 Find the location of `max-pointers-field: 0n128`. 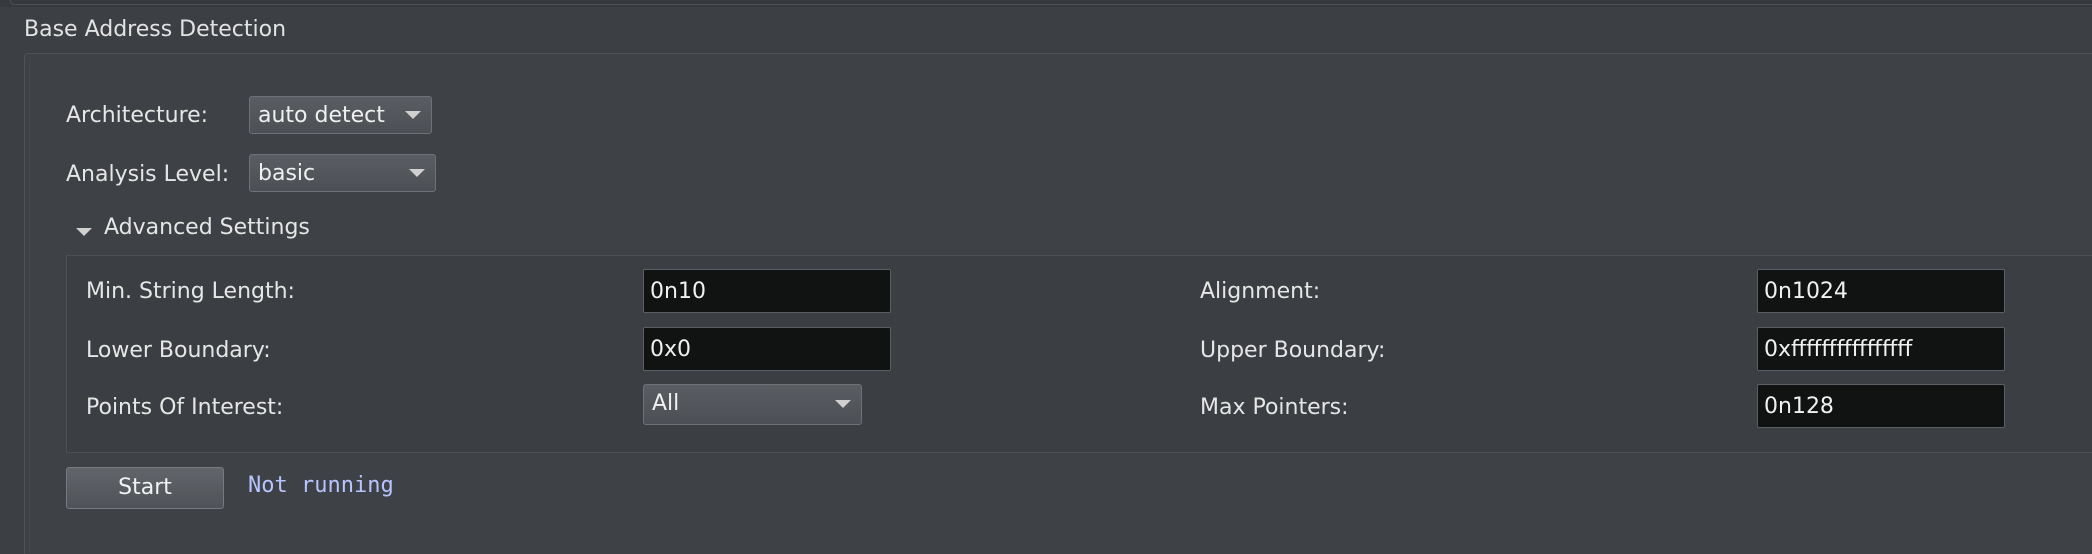

max-pointers-field: 0n128 is located at coordinates (1881, 406).